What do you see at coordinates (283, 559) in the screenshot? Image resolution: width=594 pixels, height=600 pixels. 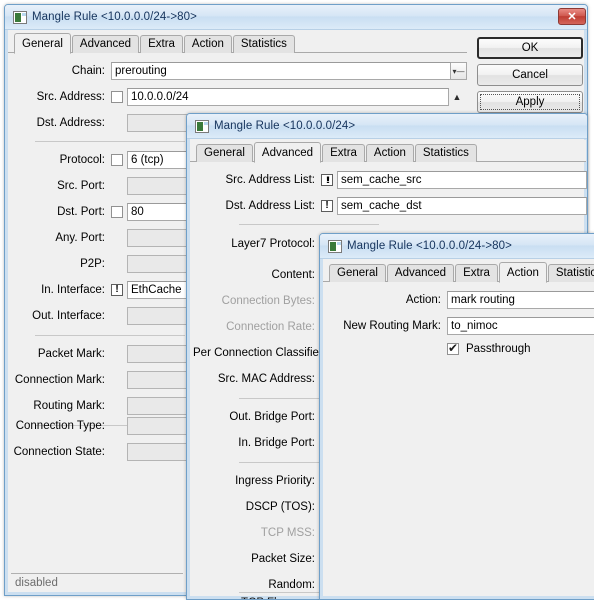 I see `label-packet-size: Packet Size:` at bounding box center [283, 559].